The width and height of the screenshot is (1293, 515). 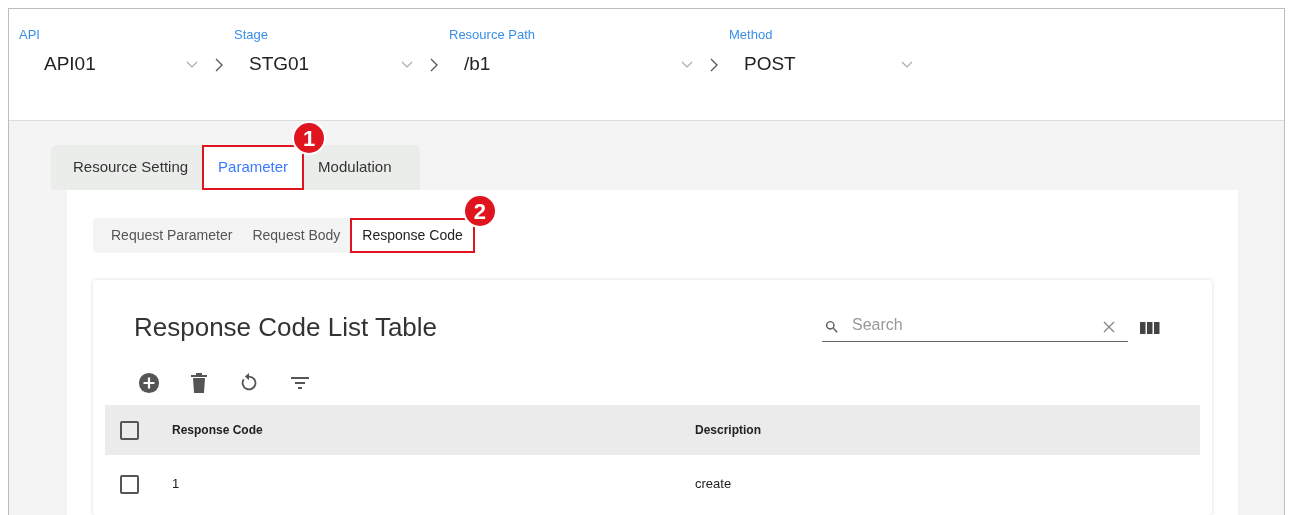 What do you see at coordinates (492, 35) in the screenshot?
I see `field-label: Resource Path` at bounding box center [492, 35].